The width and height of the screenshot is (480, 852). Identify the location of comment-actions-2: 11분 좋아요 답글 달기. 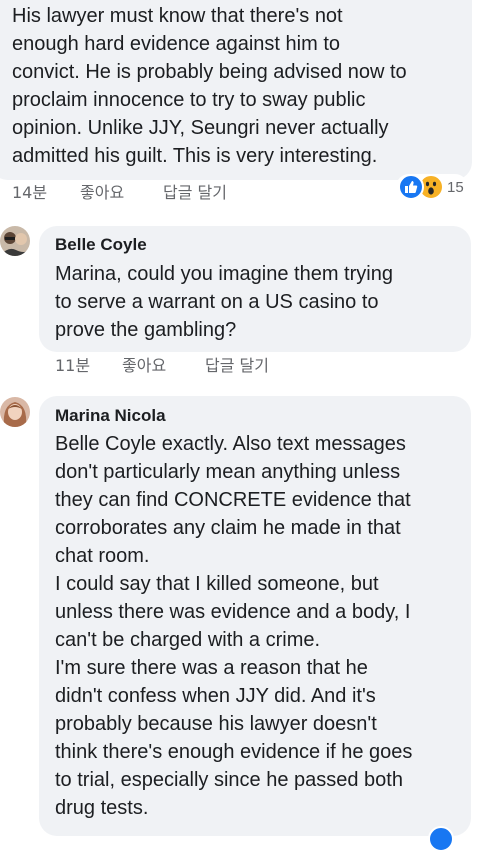
(240, 366).